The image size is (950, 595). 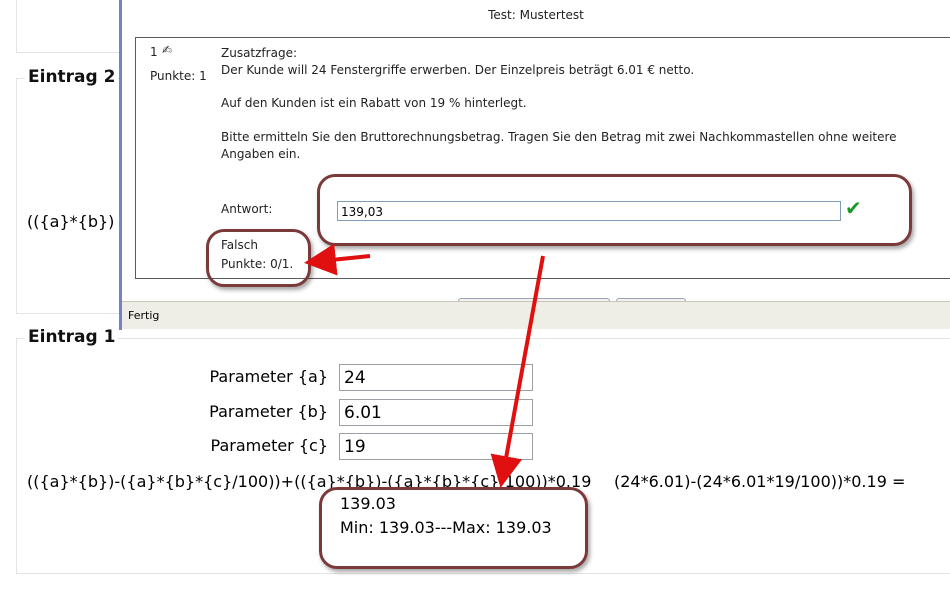 What do you see at coordinates (337, 259) in the screenshot?
I see `arrow-to-result` at bounding box center [337, 259].